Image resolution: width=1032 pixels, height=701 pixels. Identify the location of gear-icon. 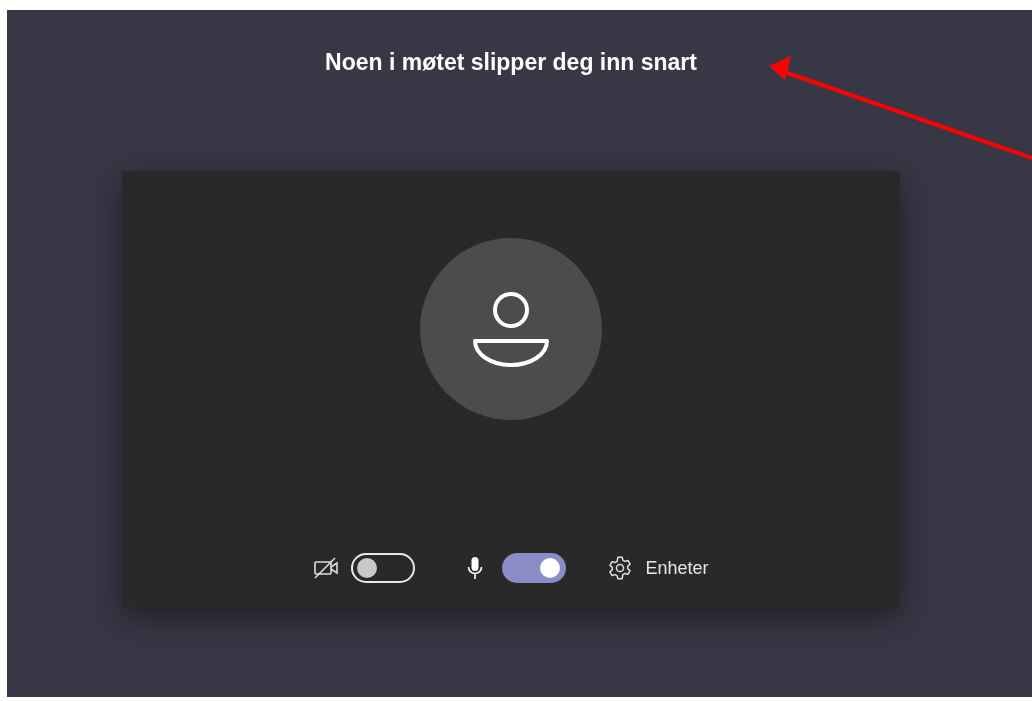
(620, 568).